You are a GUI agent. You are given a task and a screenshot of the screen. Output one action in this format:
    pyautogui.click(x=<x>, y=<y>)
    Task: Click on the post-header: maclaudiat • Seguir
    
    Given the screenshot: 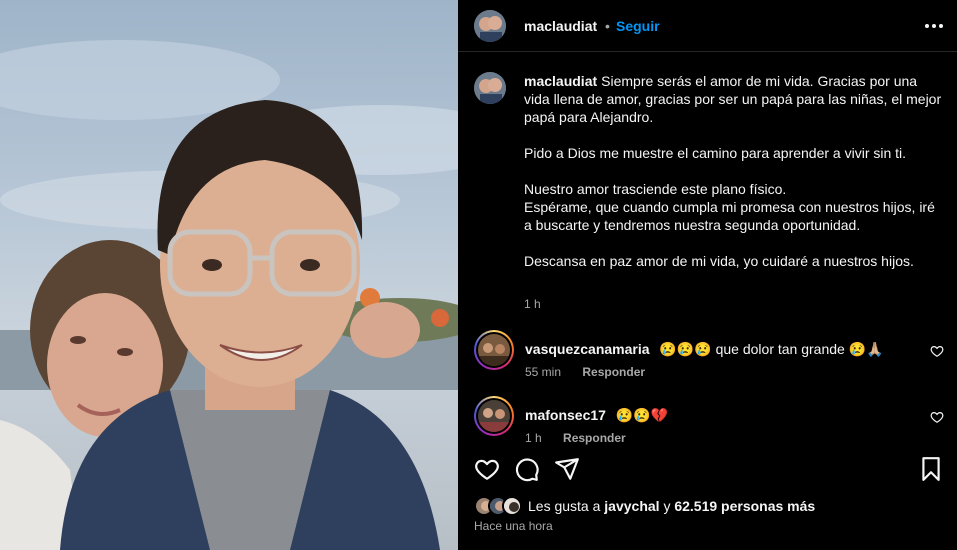 What is the action you would take?
    pyautogui.click(x=707, y=26)
    